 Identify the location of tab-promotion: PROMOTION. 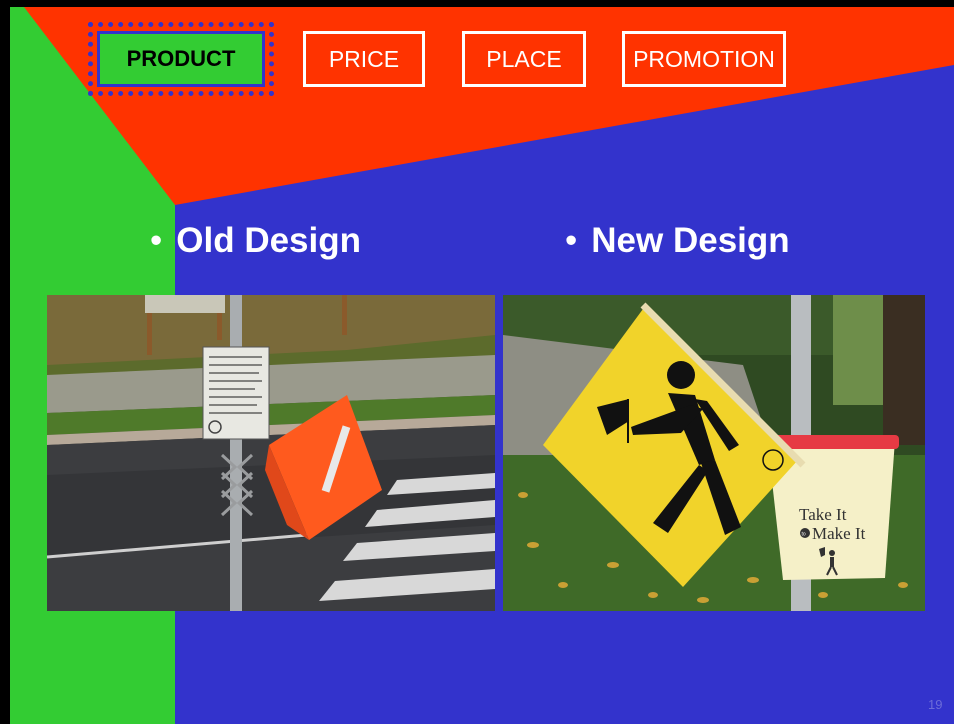
(704, 59).